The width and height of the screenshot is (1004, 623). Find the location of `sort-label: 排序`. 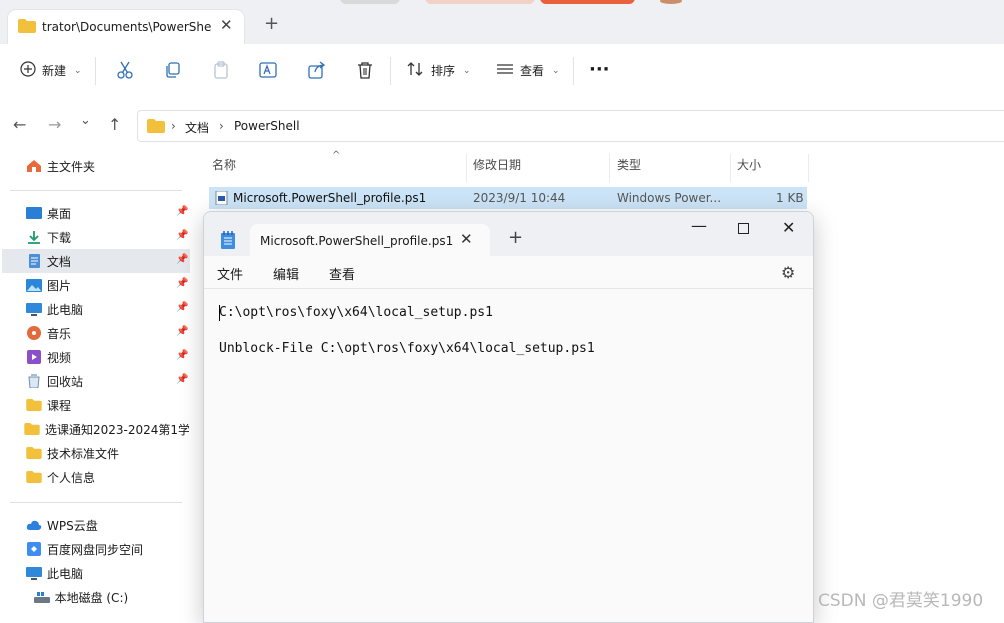

sort-label: 排序 is located at coordinates (443, 71).